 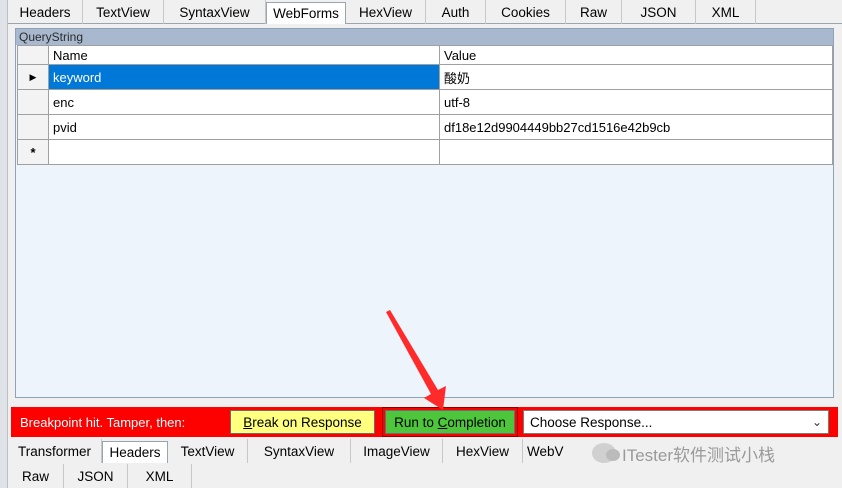 I want to click on cell-name: pvid, so click(x=244, y=127).